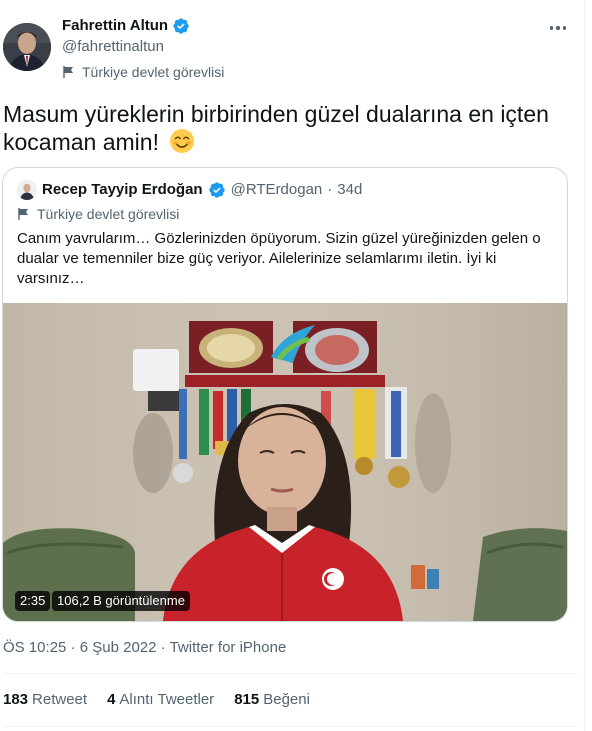 The height and width of the screenshot is (731, 592). What do you see at coordinates (81, 142) in the screenshot?
I see `tweet-text-line-2-text: kocaman amin!` at bounding box center [81, 142].